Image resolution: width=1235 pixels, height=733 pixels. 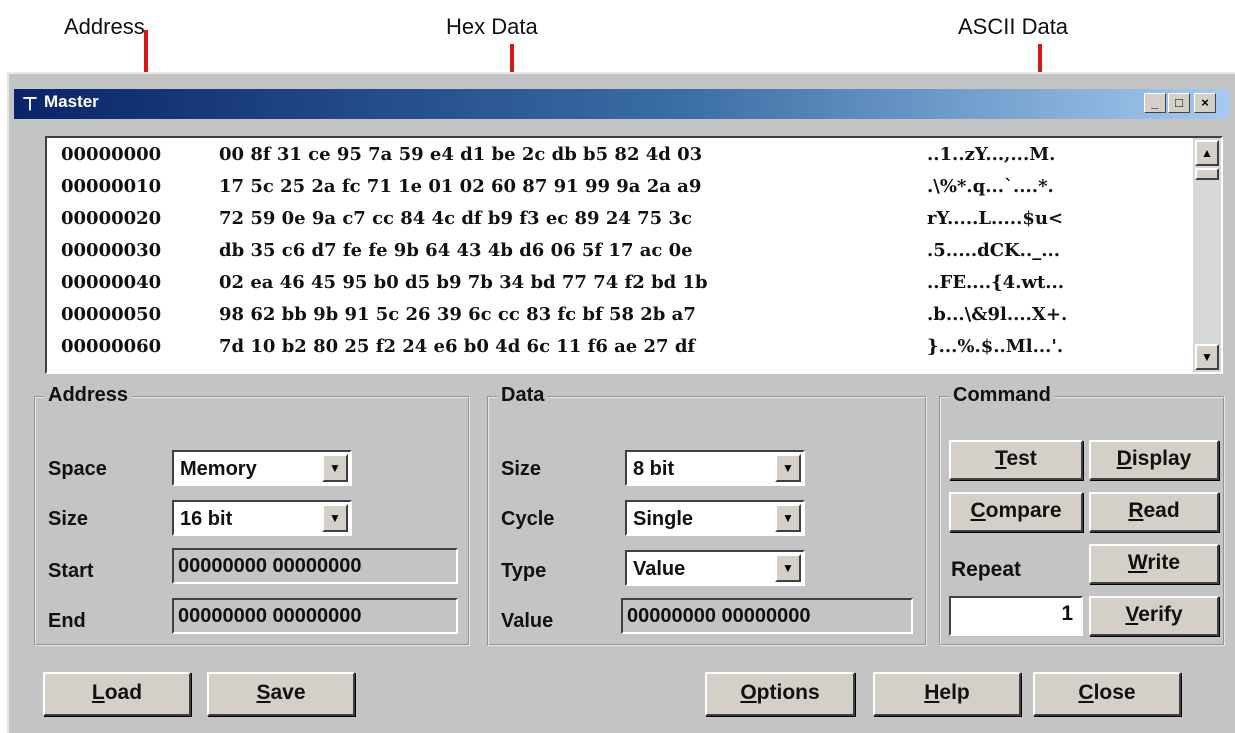 I want to click on dump-ascii-text: }...%.$..Ml...'., so click(x=995, y=346).